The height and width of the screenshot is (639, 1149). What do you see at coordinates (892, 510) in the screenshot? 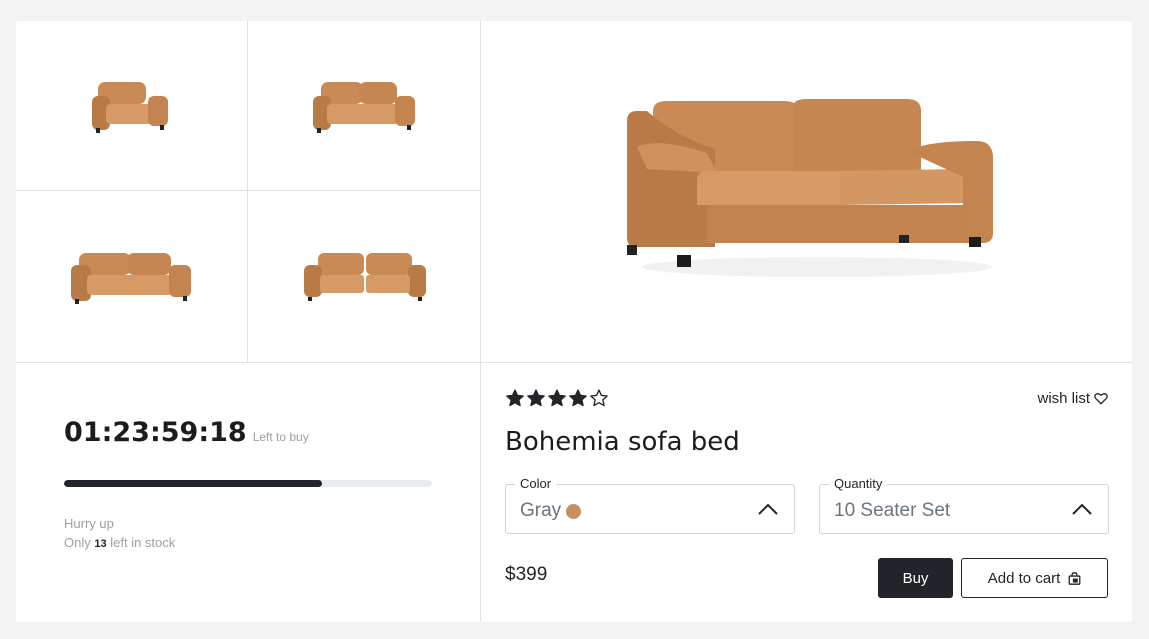
I see `quantity-value: 10 Seater Set` at bounding box center [892, 510].